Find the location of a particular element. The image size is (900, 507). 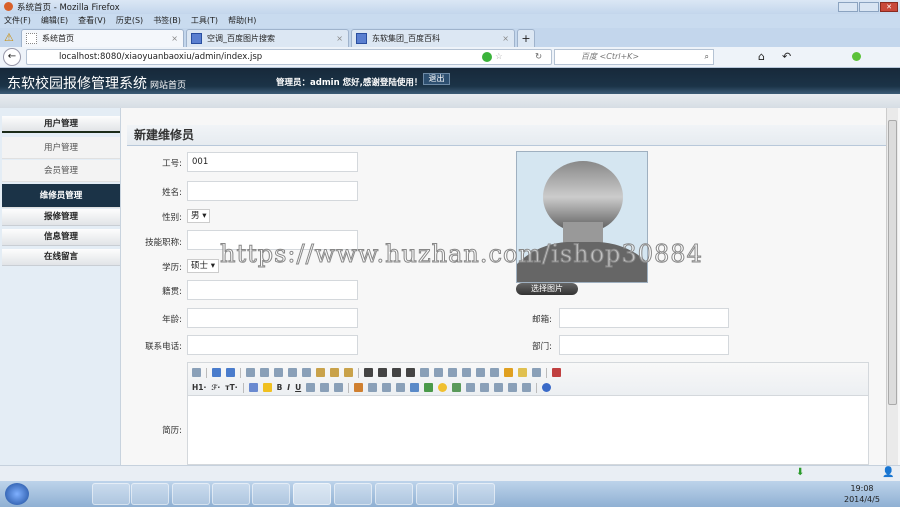

word-taskbar-icon is located at coordinates (476, 494).